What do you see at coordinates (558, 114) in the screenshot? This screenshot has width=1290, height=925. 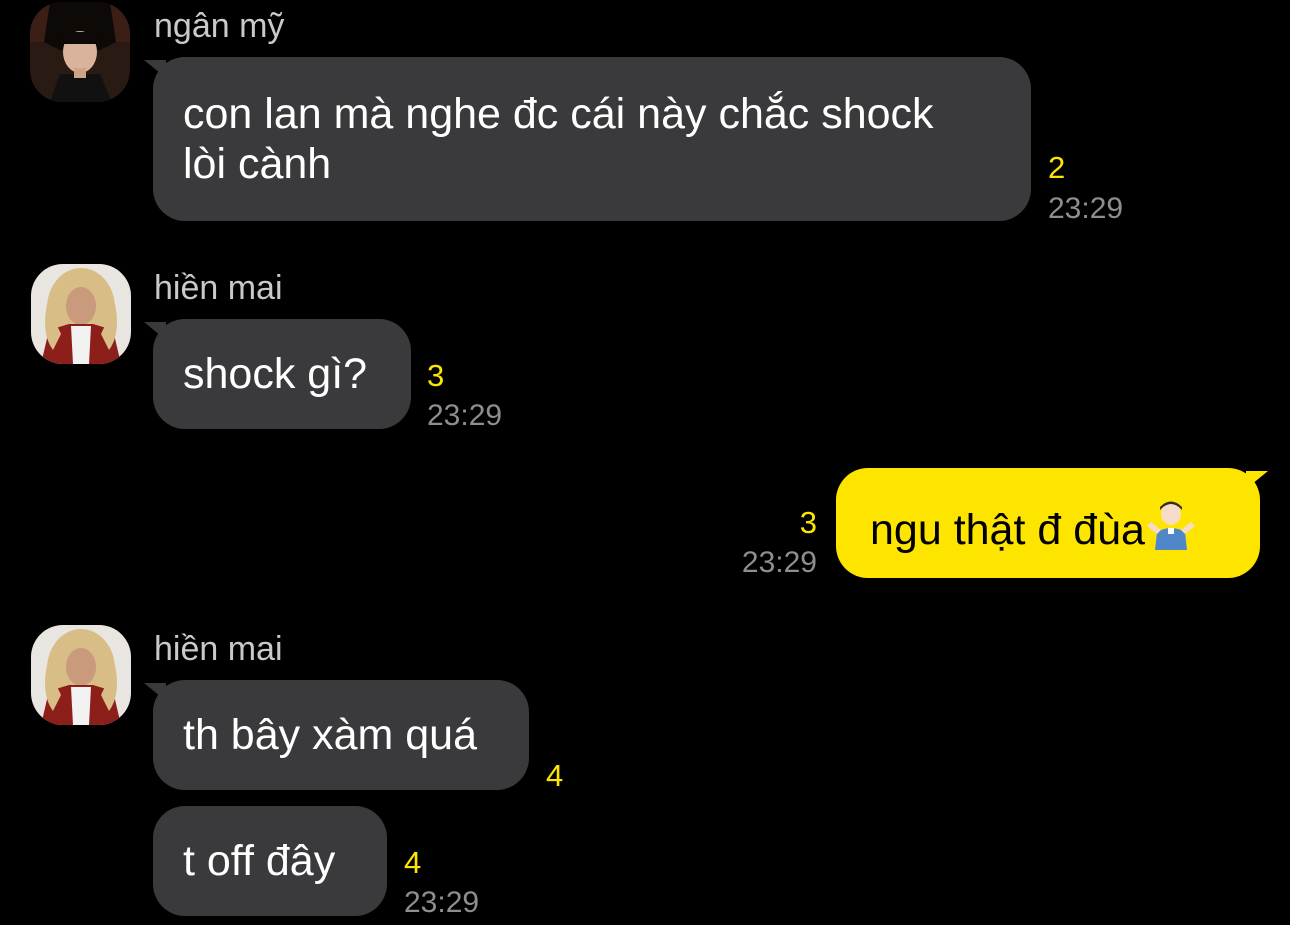 I see `message-text: con lan mà nghe đc cái này chắc shock` at bounding box center [558, 114].